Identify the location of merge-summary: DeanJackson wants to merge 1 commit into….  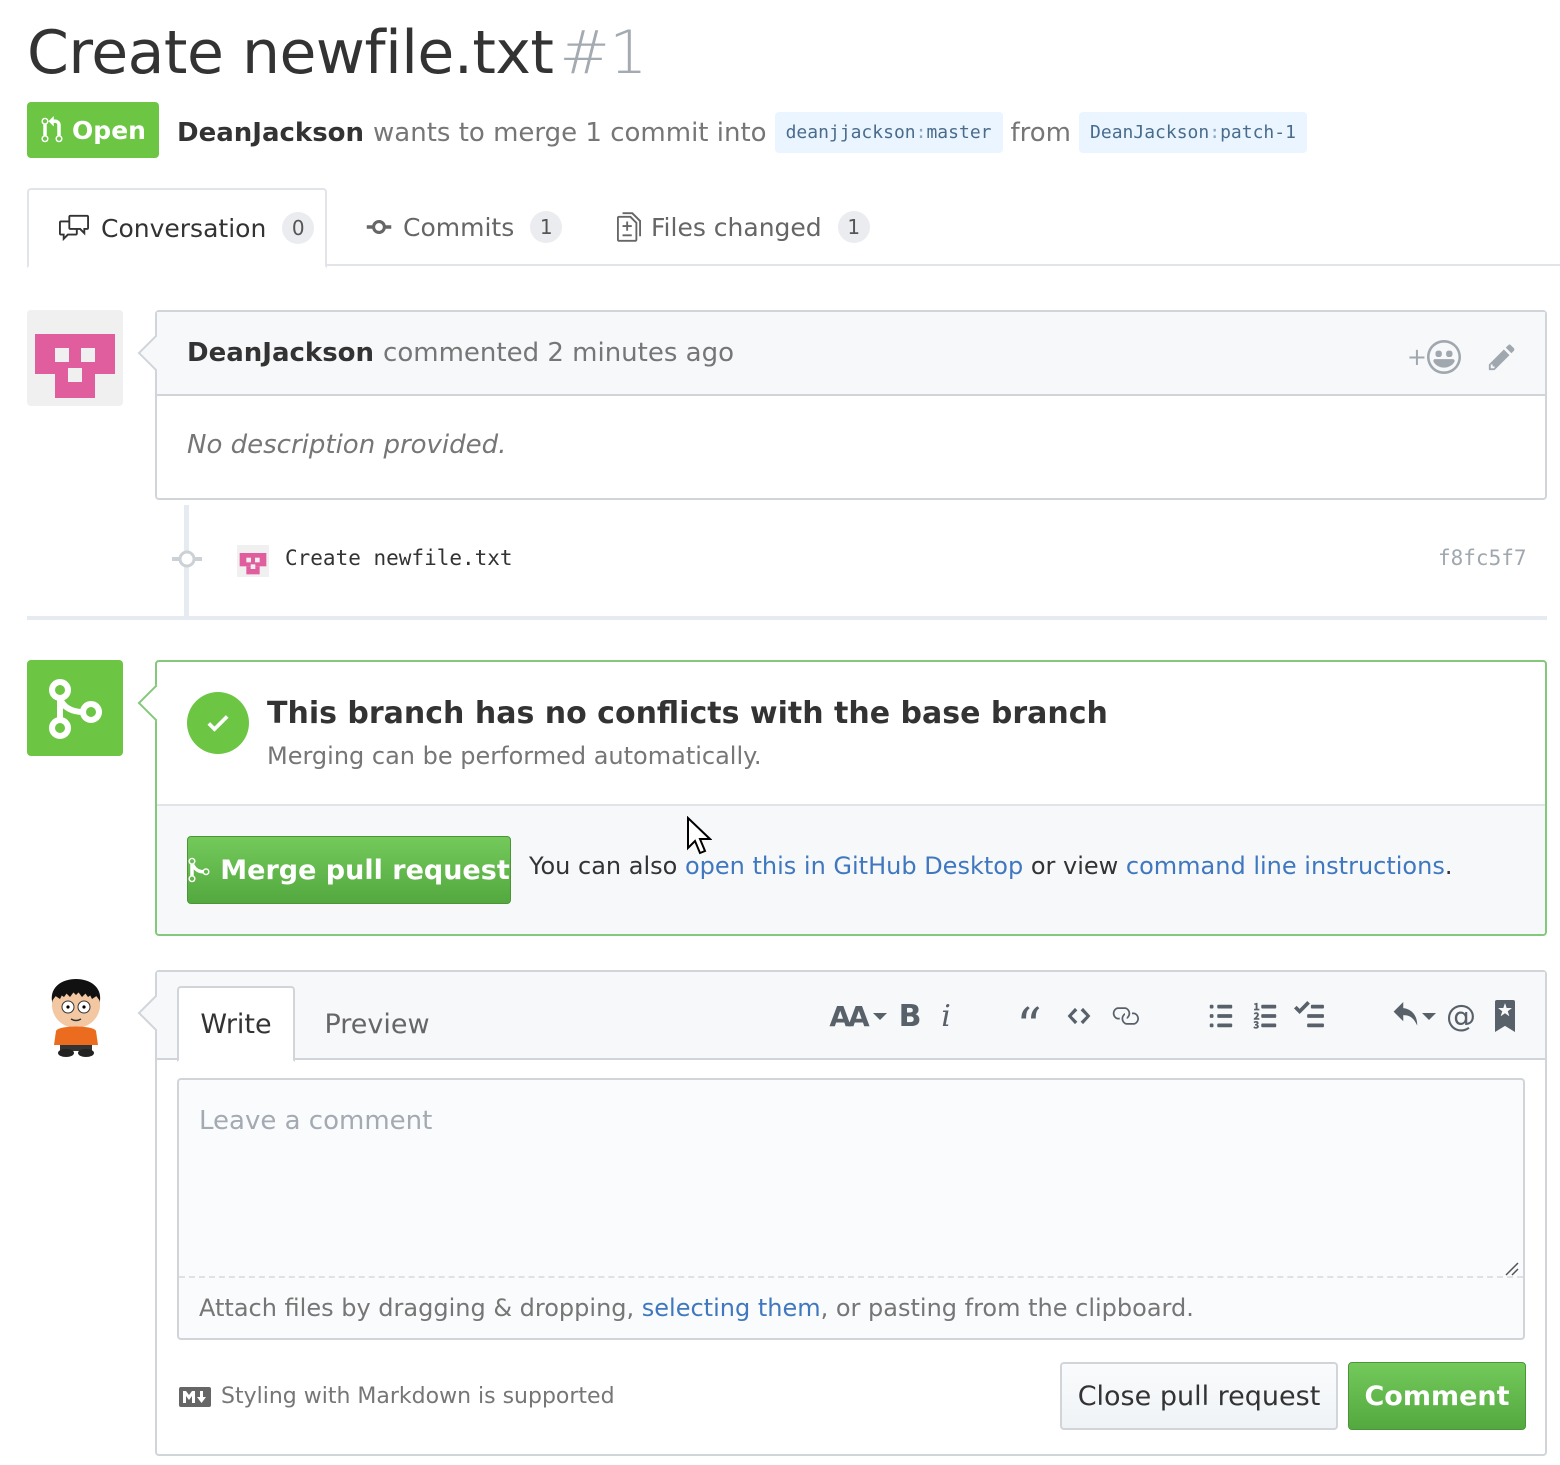
(746, 132).